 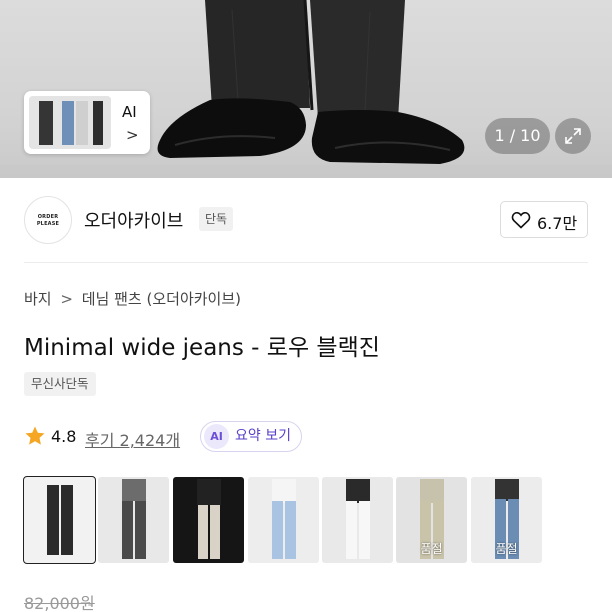 I want to click on exclusive-tag: 무신사단독, so click(x=60, y=384).